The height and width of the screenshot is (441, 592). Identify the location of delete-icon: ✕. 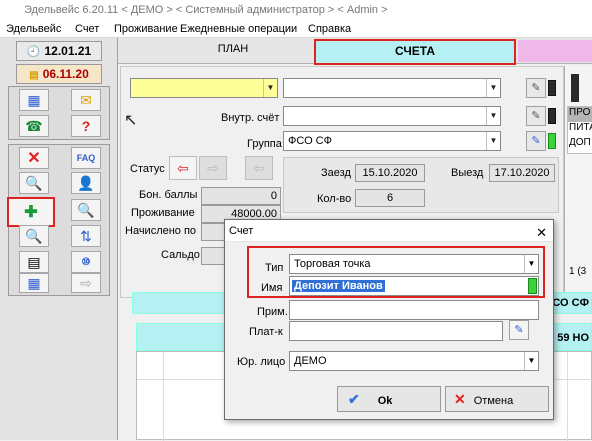
(34, 158).